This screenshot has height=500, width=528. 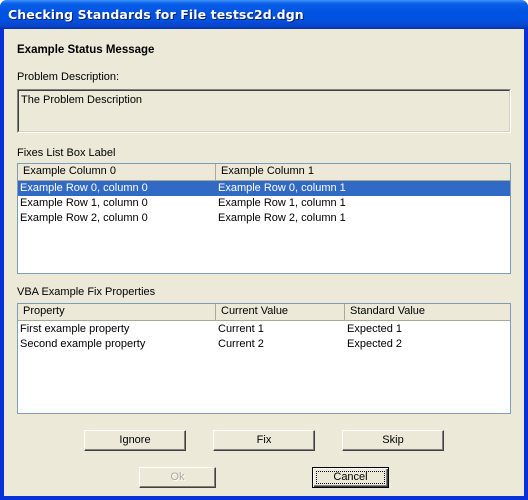 What do you see at coordinates (84, 188) in the screenshot?
I see `fixes-row-0-col-0: Example Row 0, column 0` at bounding box center [84, 188].